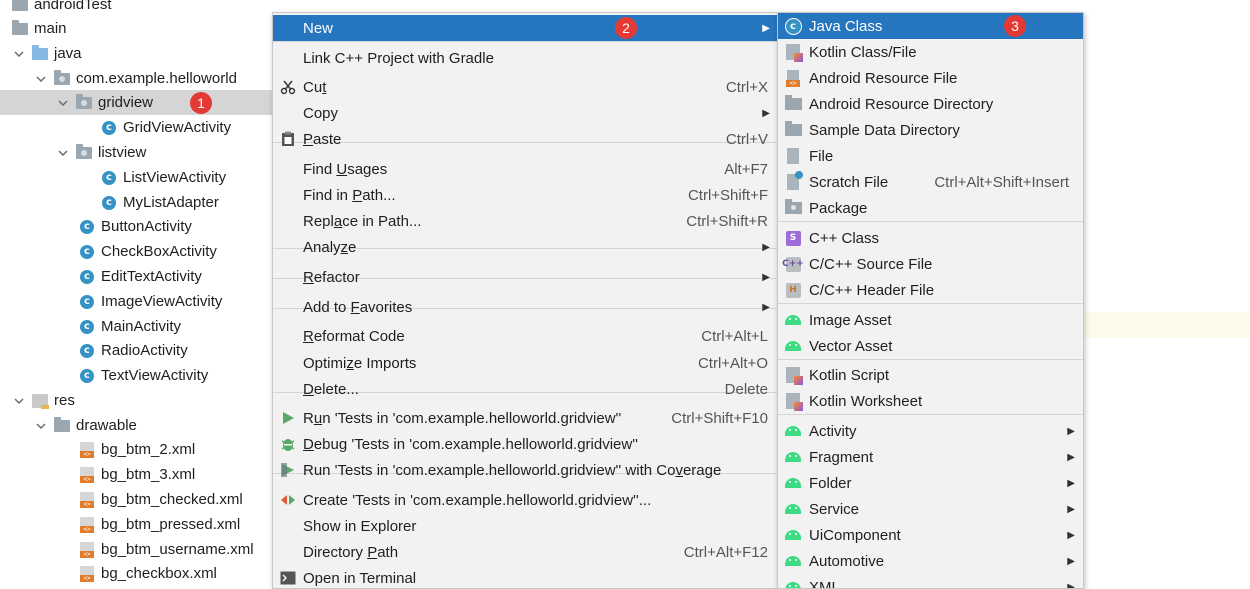  What do you see at coordinates (930, 26) in the screenshot?
I see `new-item-java-class: cJava Class3` at bounding box center [930, 26].